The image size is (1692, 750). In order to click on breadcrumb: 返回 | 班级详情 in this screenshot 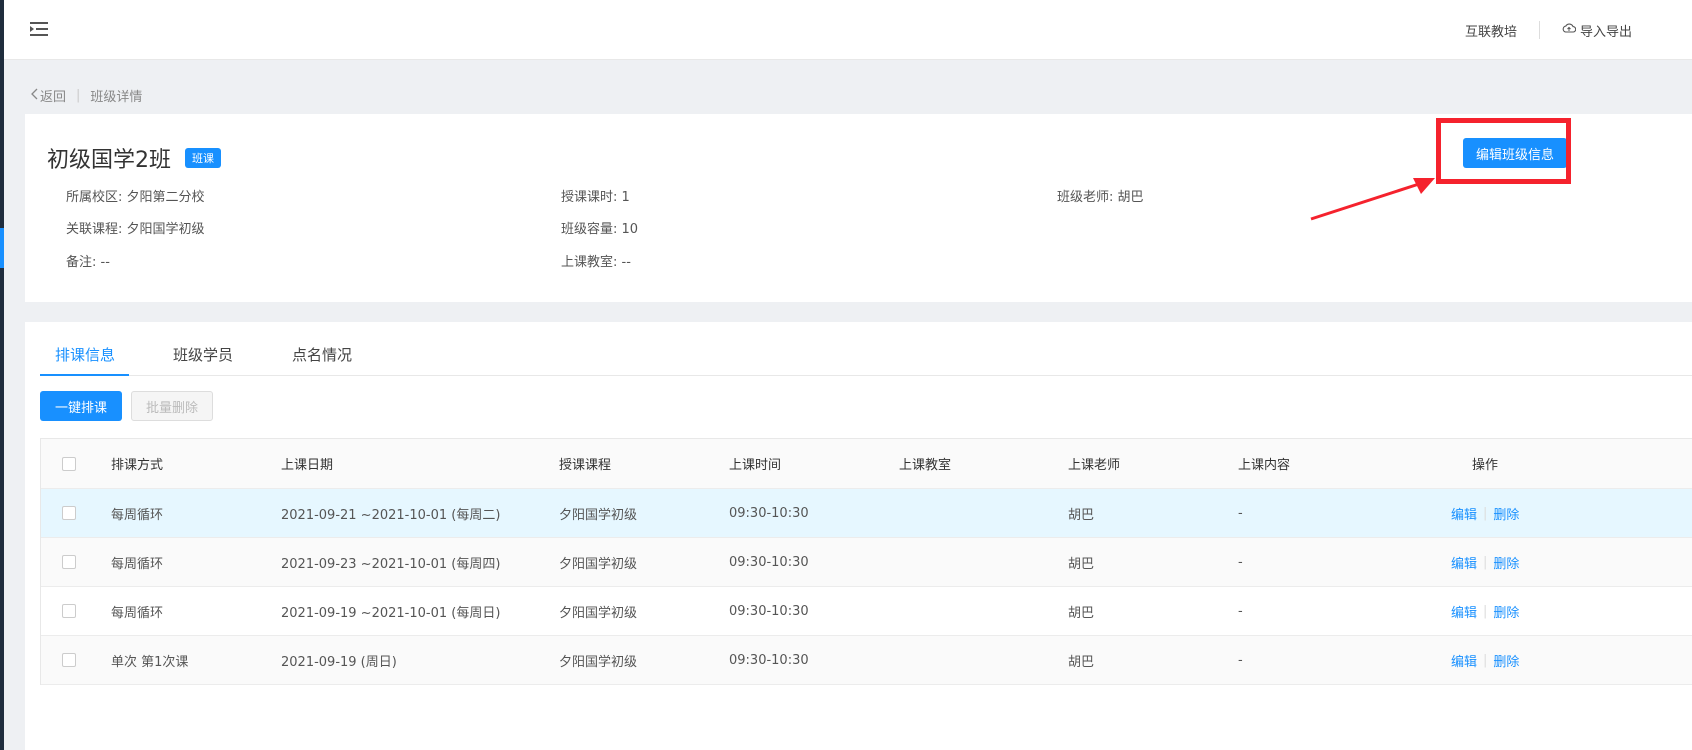, I will do `click(86, 95)`.